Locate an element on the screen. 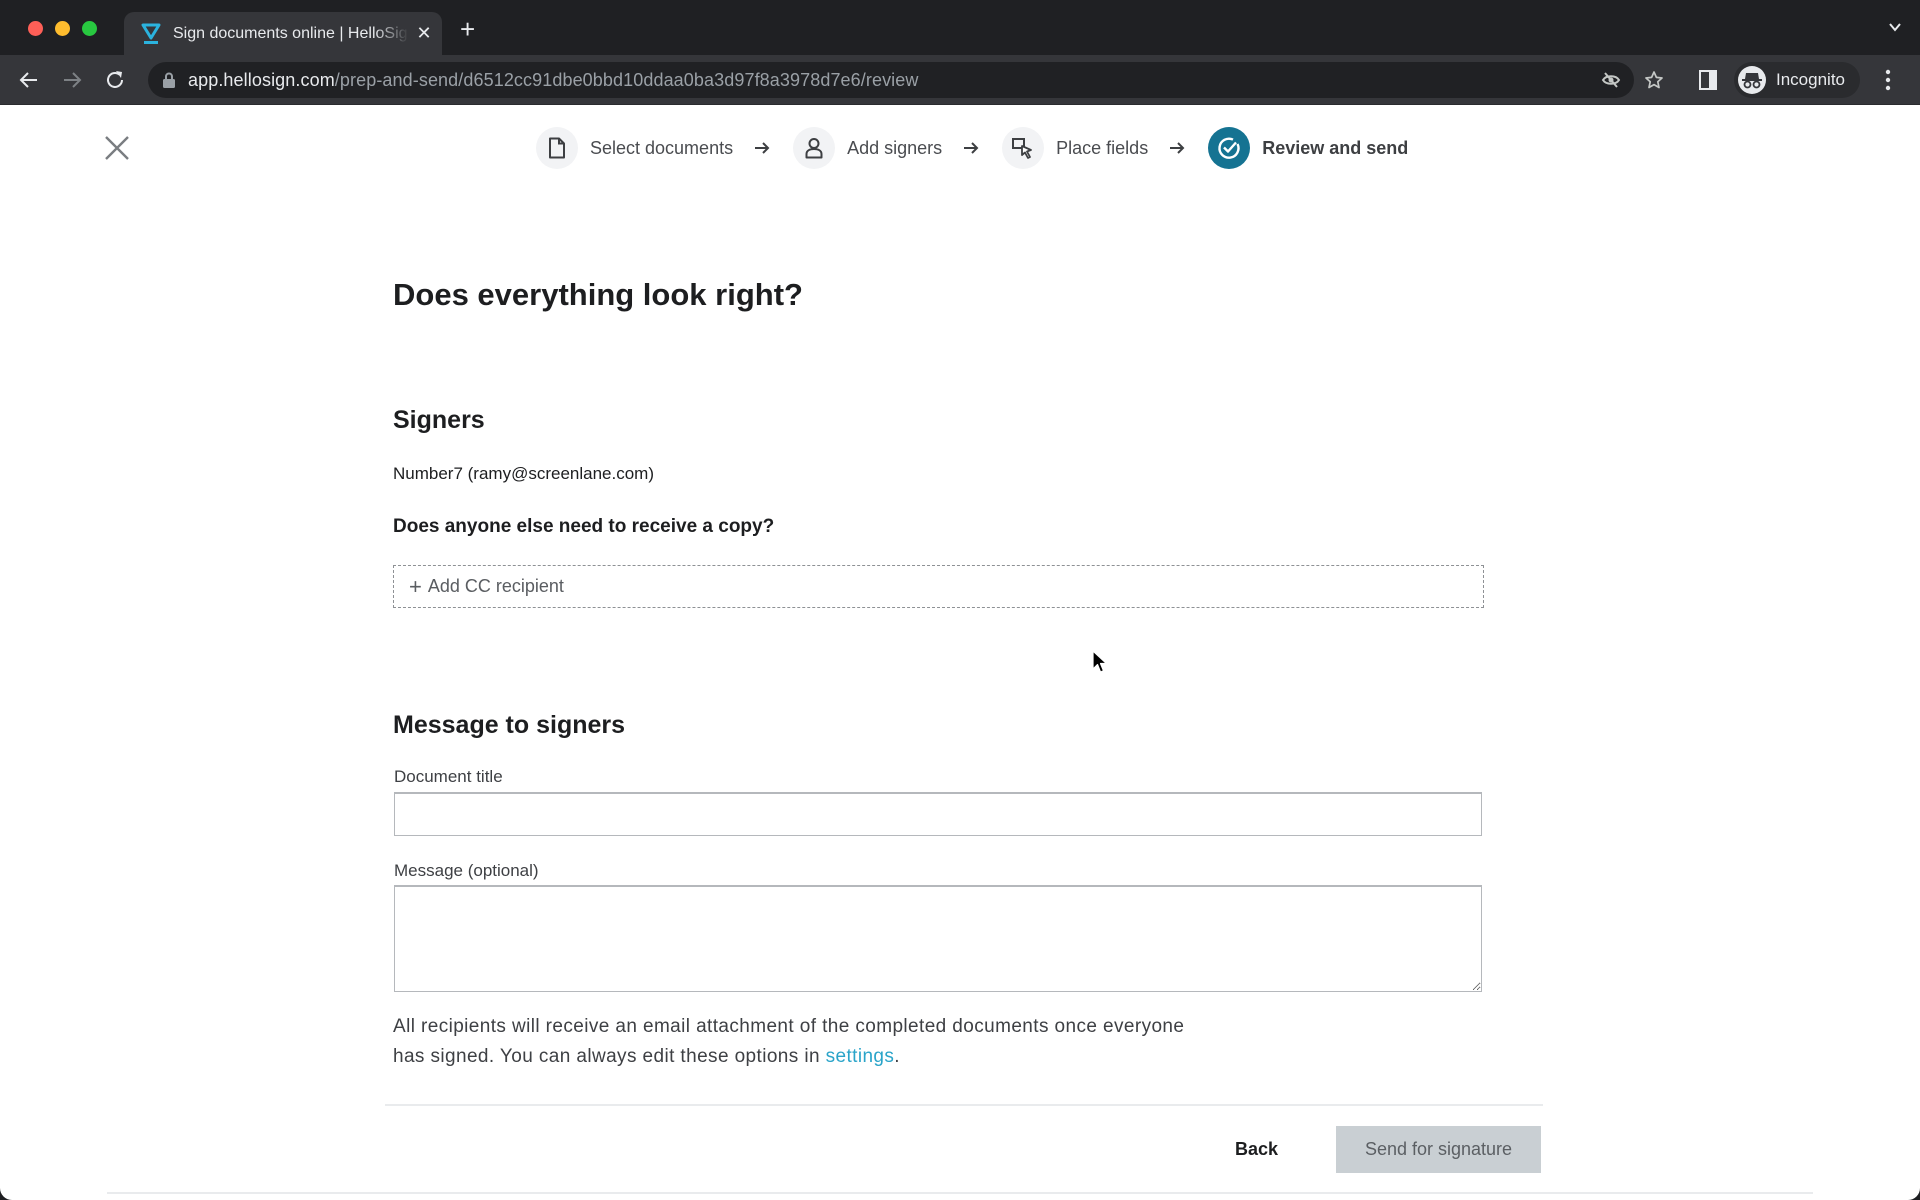 The image size is (1920, 1200). reload-icon is located at coordinates (115, 80).